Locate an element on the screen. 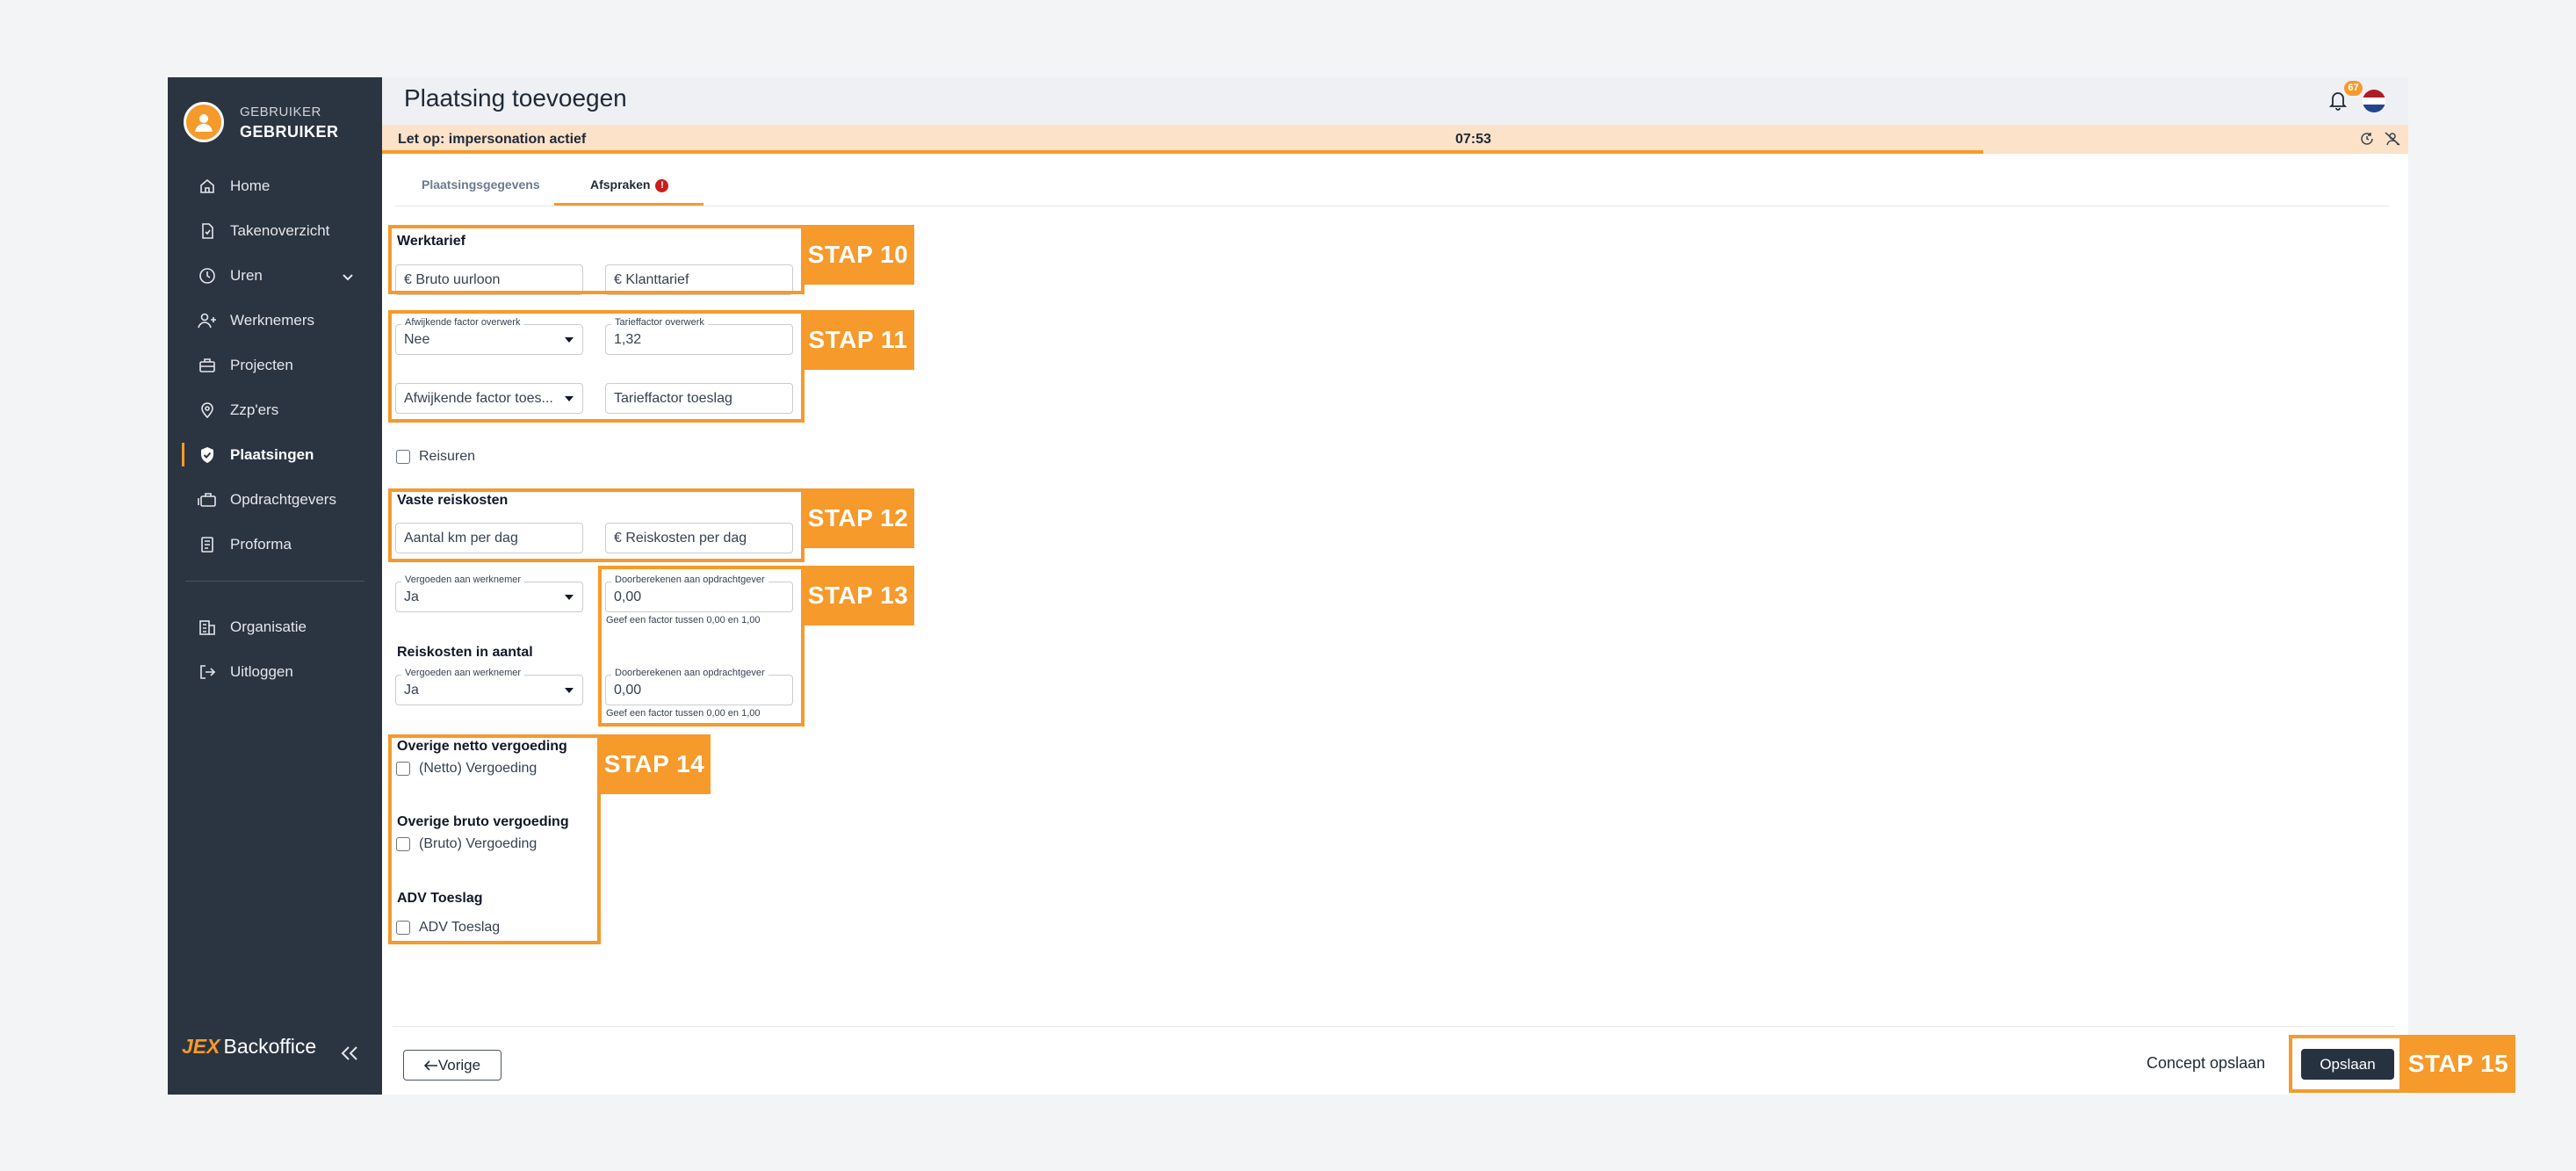 This screenshot has width=2576, height=1171. step-15-label: STAP 15 is located at coordinates (2458, 1064).